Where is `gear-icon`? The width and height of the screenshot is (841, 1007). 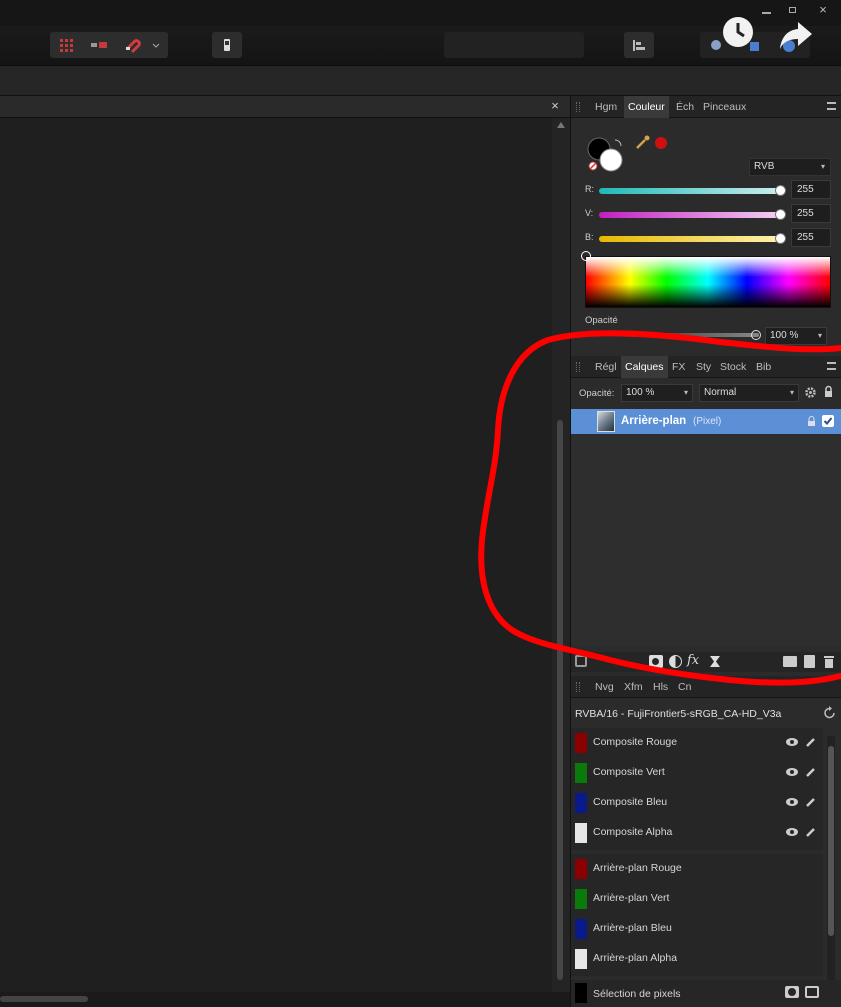 gear-icon is located at coordinates (810, 392).